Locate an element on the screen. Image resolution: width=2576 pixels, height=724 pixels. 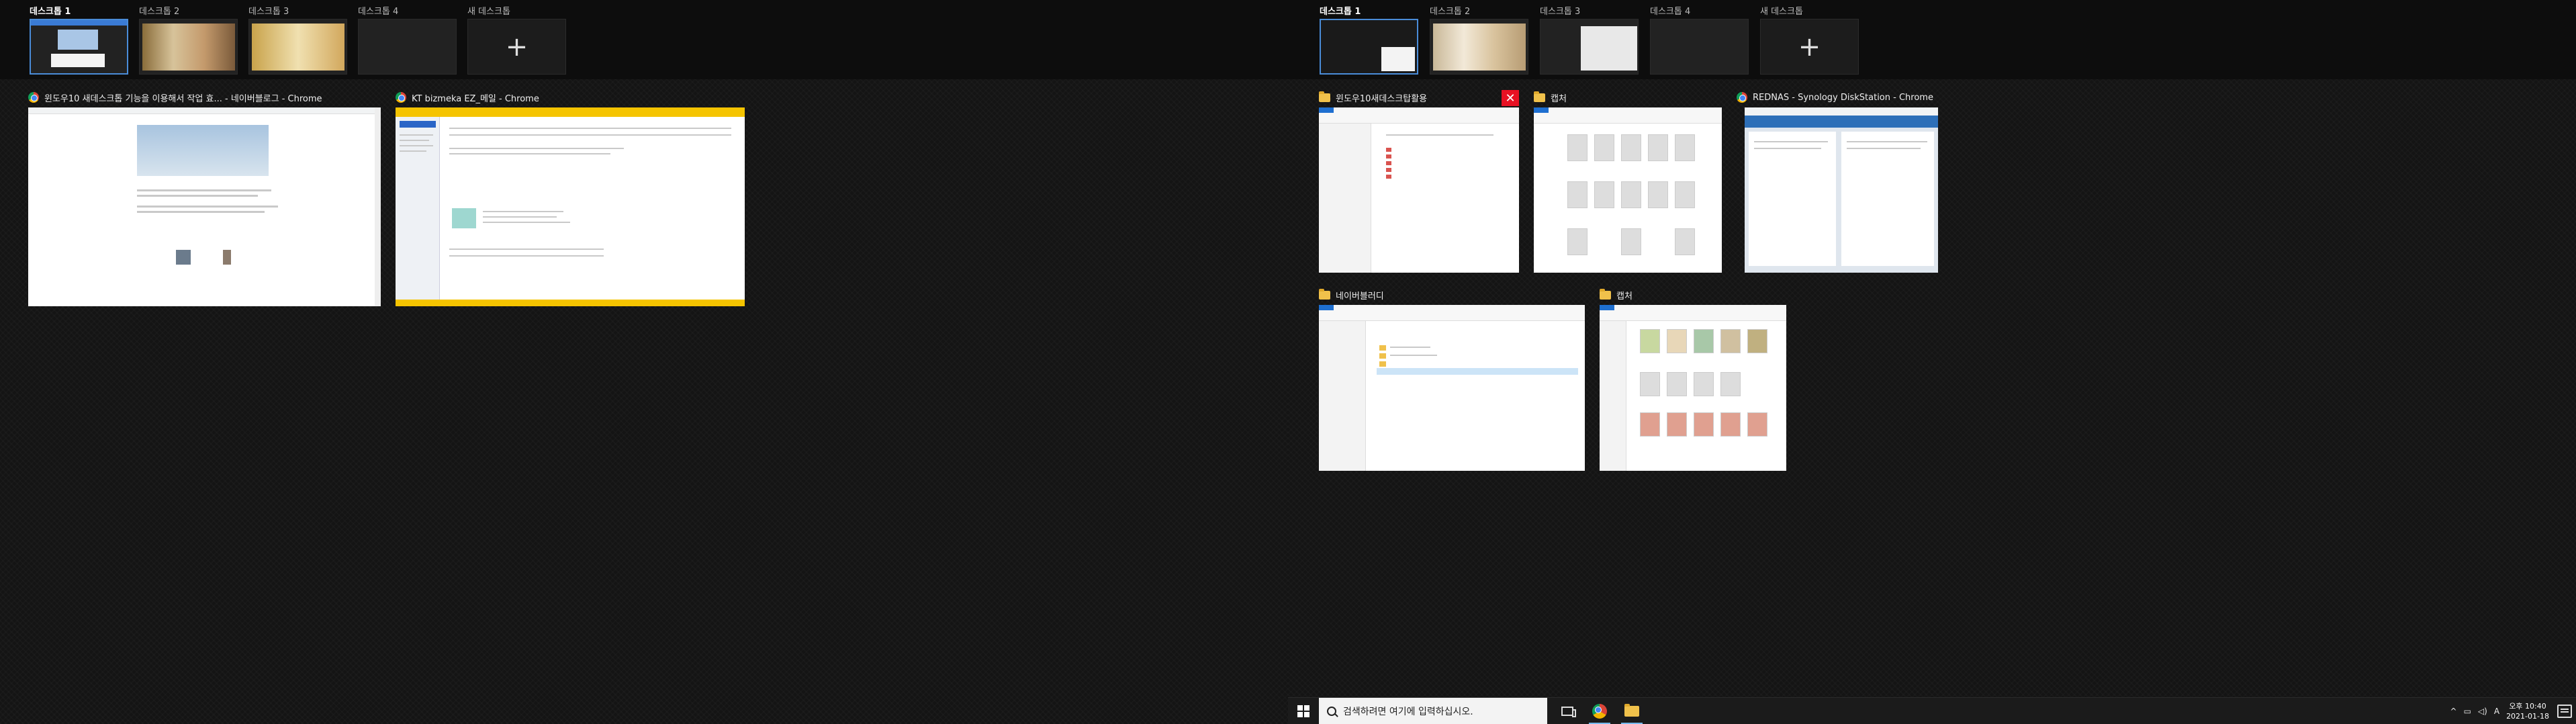
start-button is located at coordinates (1303, 711).